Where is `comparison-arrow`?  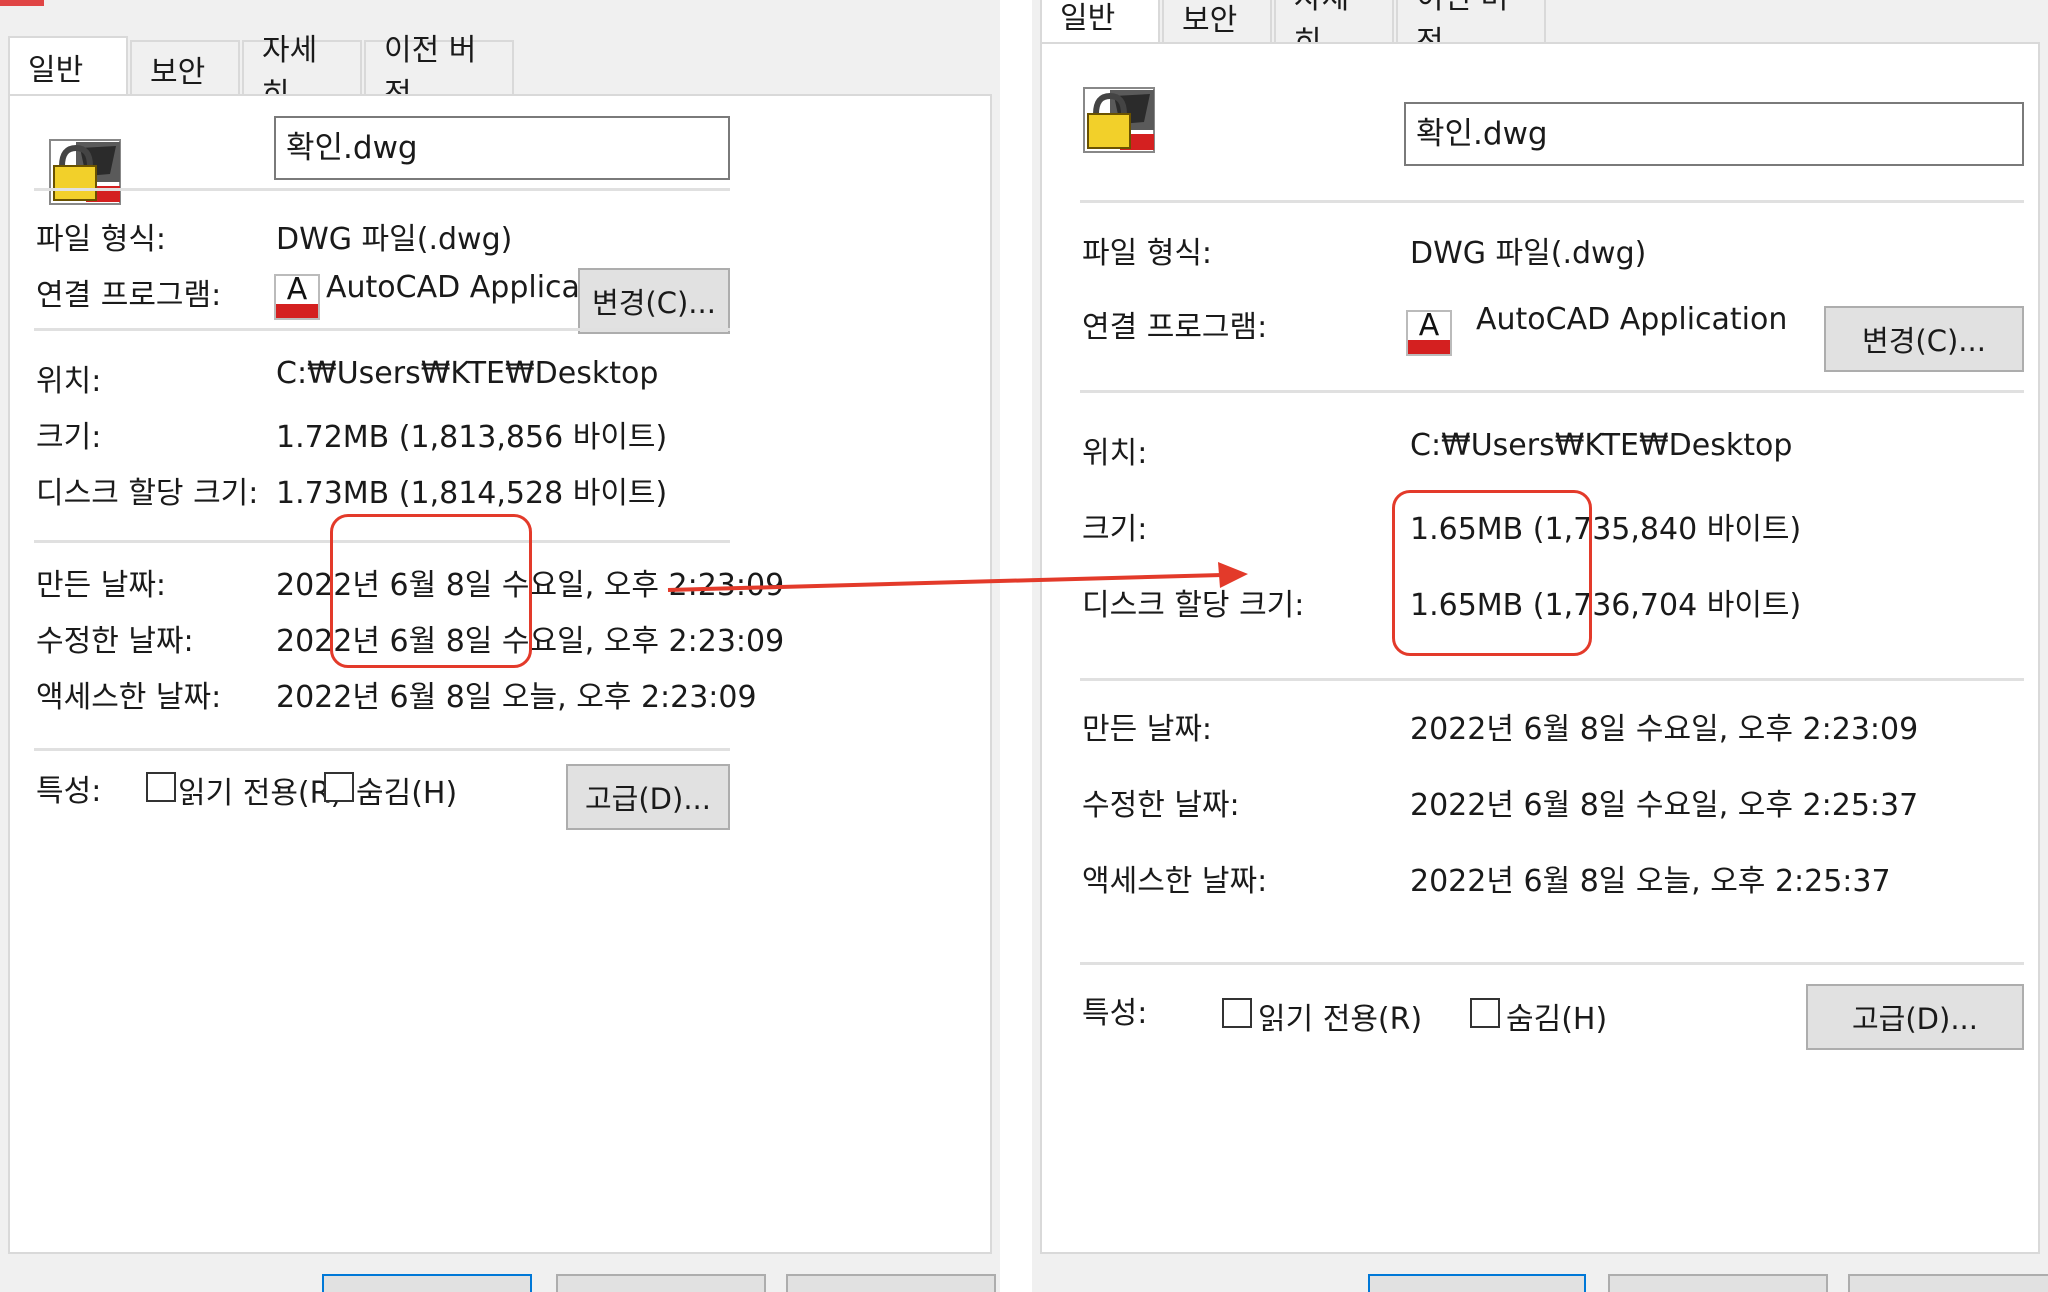 comparison-arrow is located at coordinates (957, 577).